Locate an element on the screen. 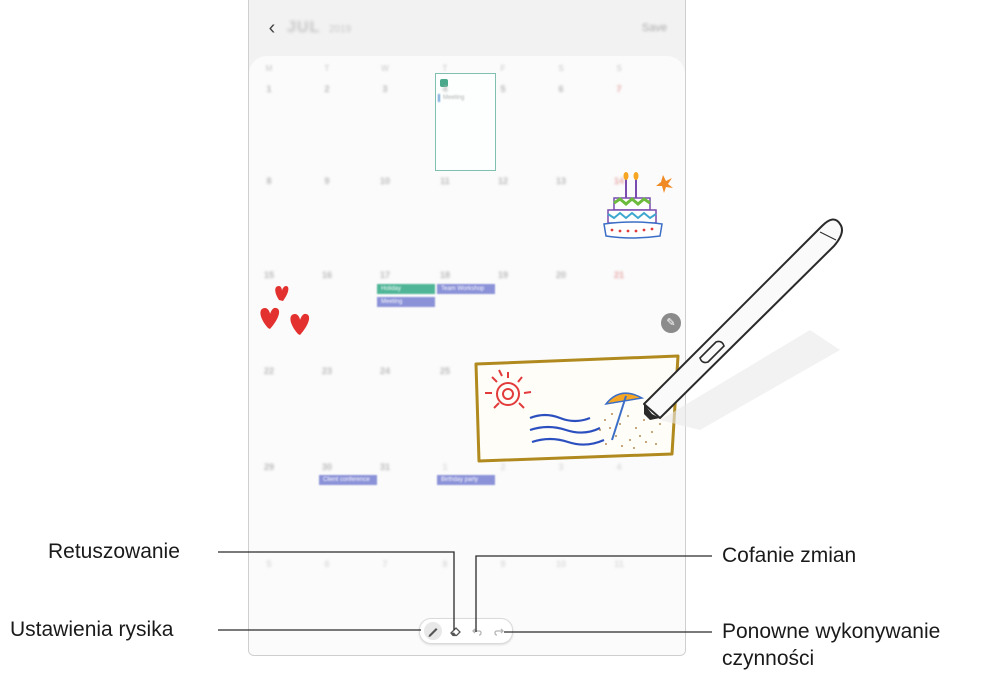  callout-redo-line2: czynności is located at coordinates (768, 658).